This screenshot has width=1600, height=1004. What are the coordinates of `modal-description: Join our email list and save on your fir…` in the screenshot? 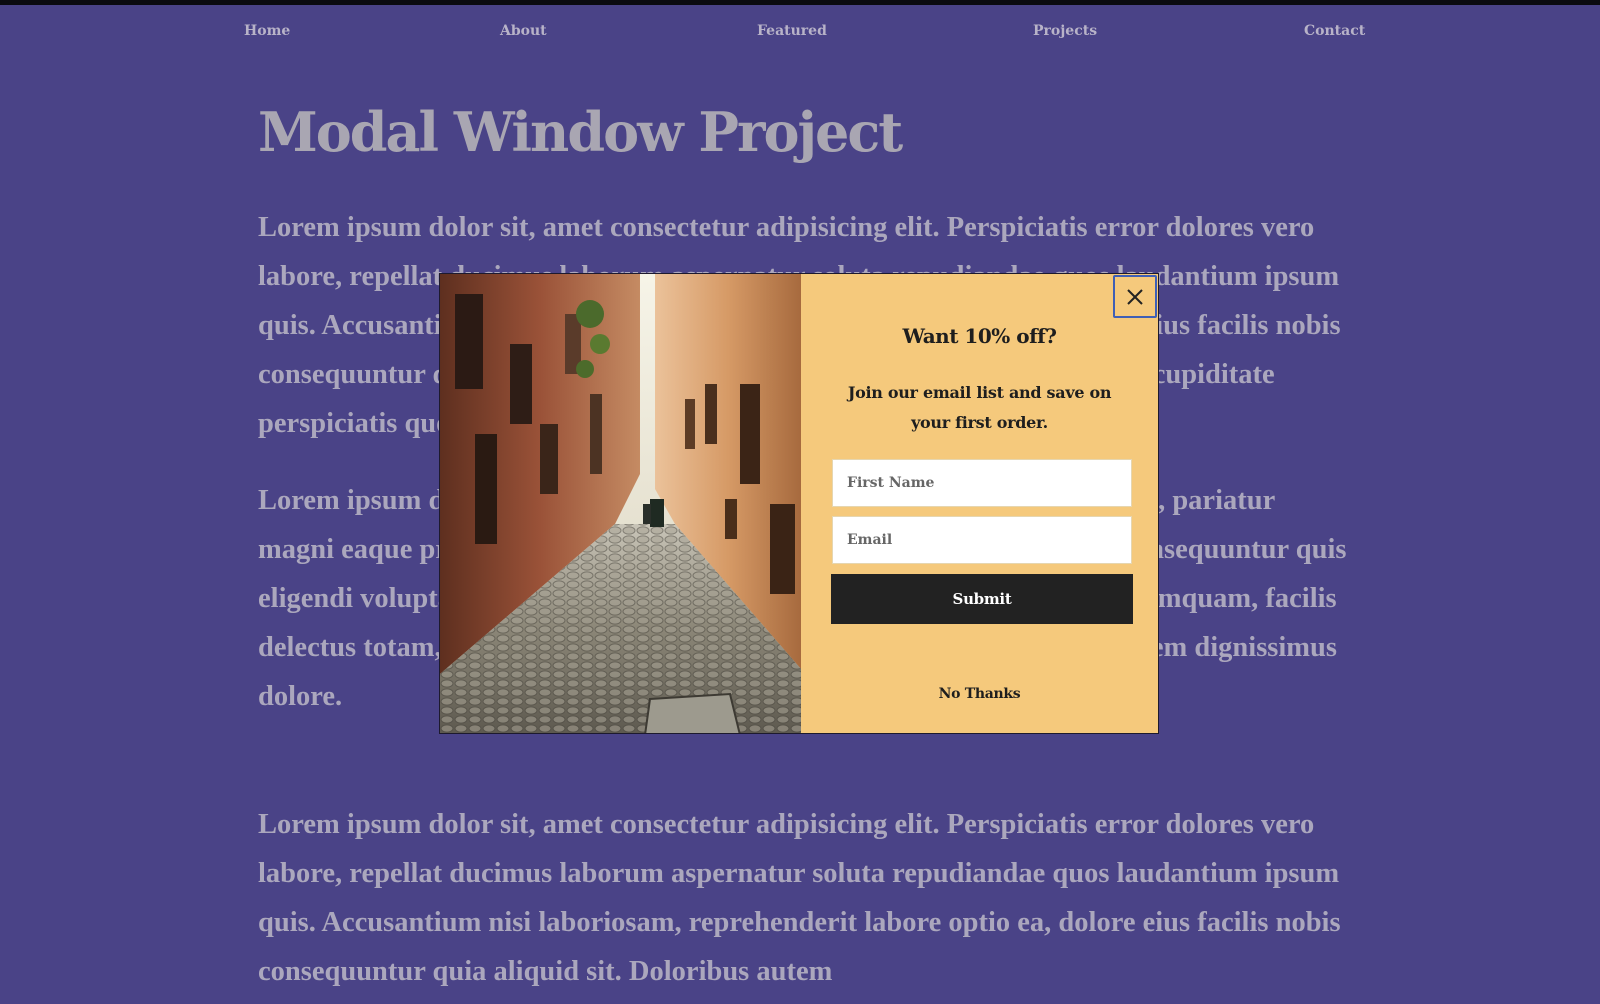 It's located at (979, 407).